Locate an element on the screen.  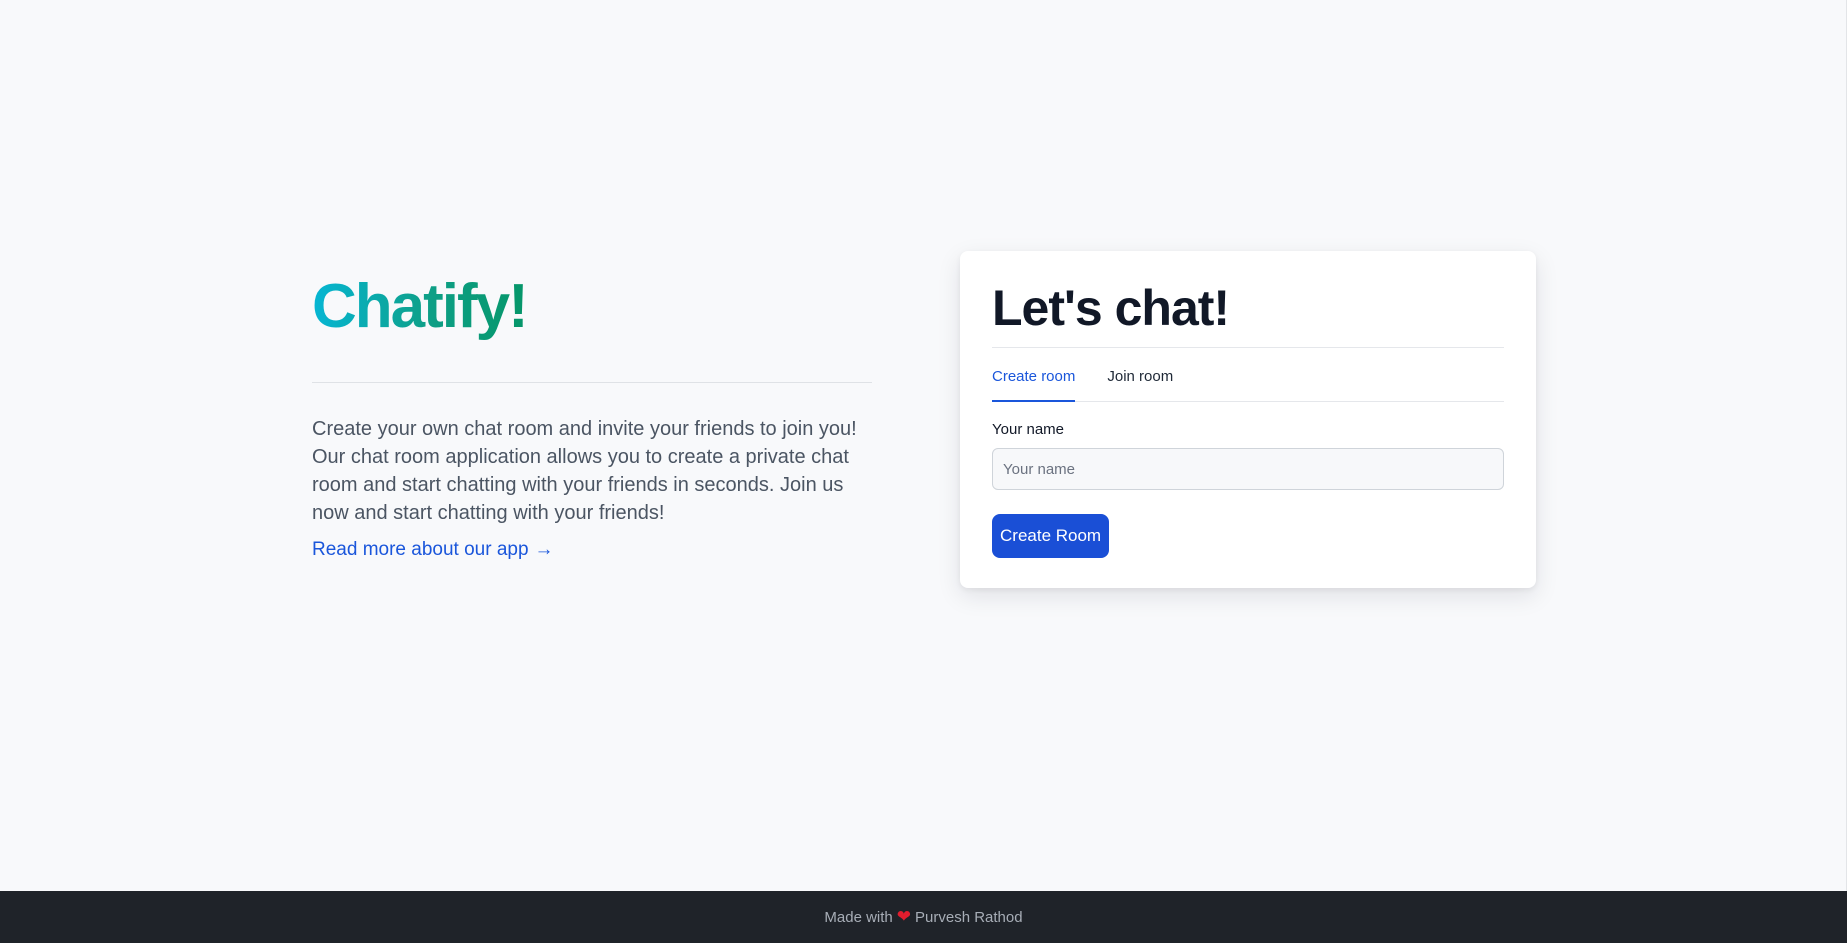
name-input is located at coordinates (1248, 469).